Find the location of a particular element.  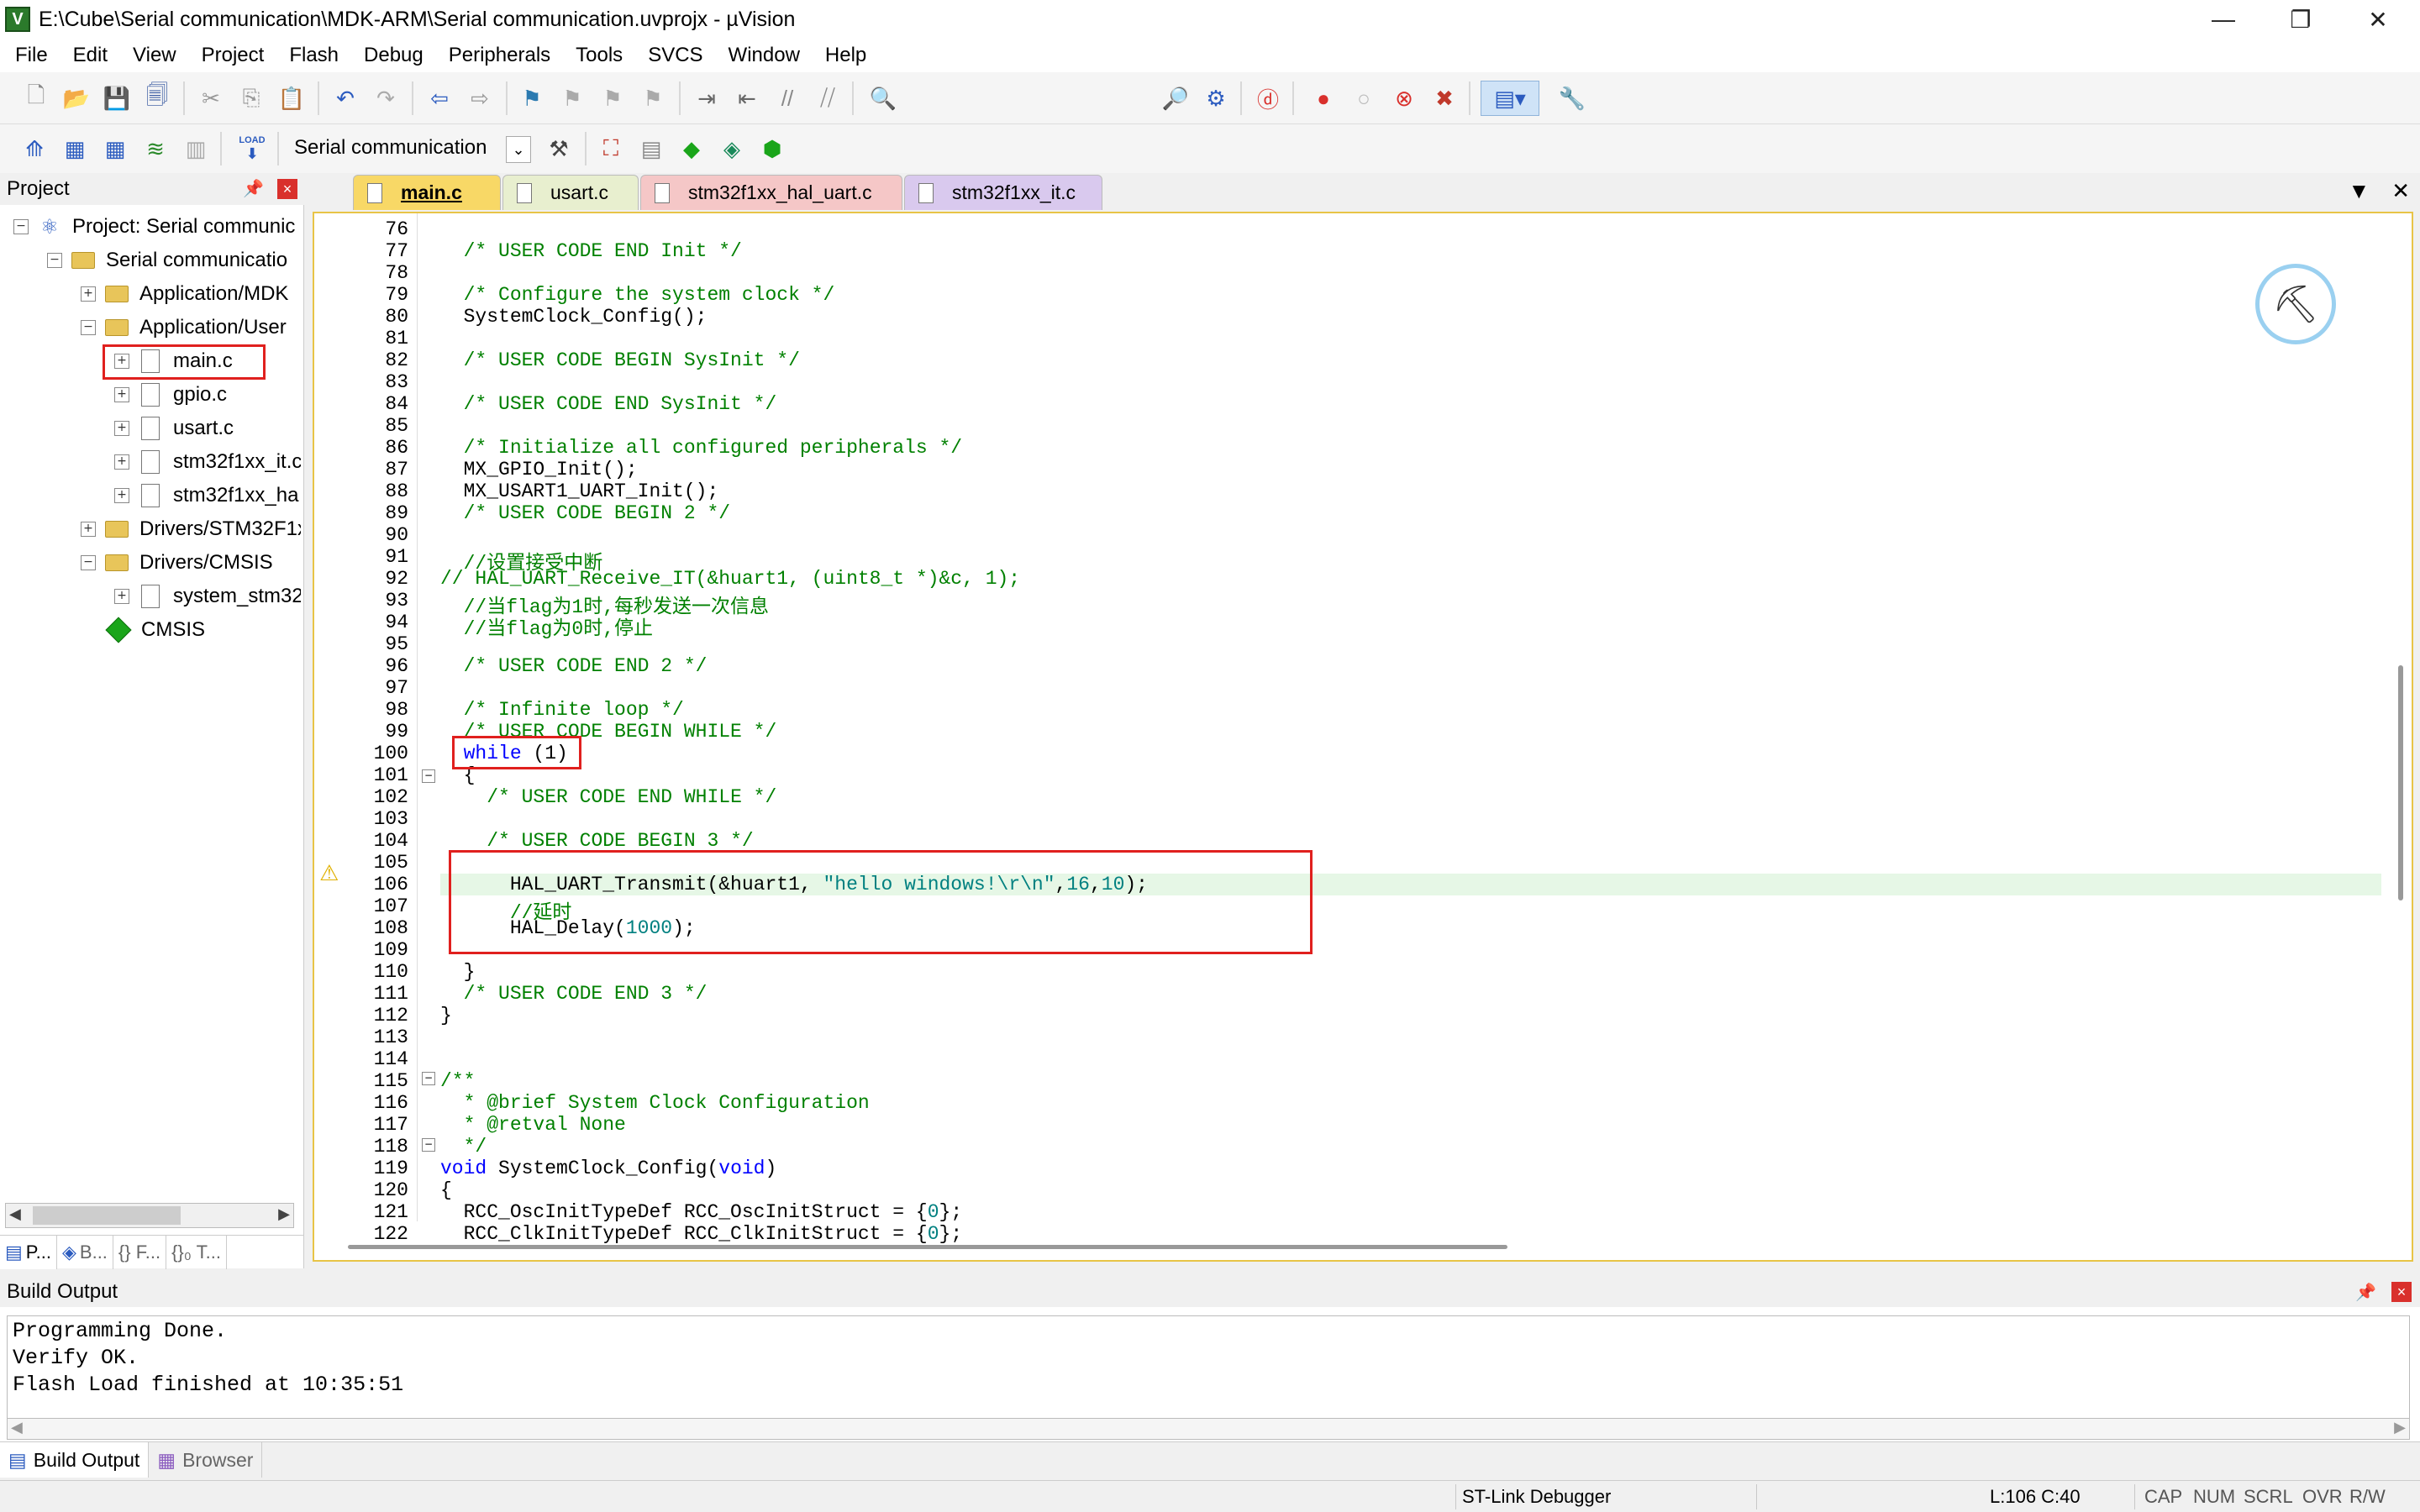

tree-node-application-mdk: + Application/MDK is located at coordinates (184, 294).